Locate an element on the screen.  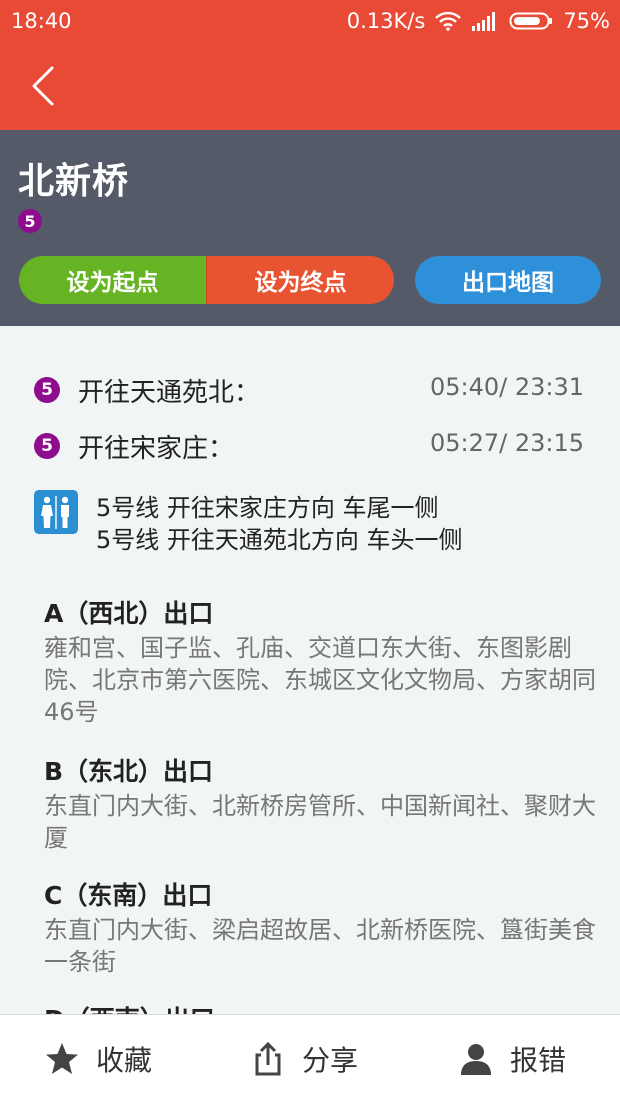
status-indicators: 0.13K/s 75% is located at coordinates (478, 21).